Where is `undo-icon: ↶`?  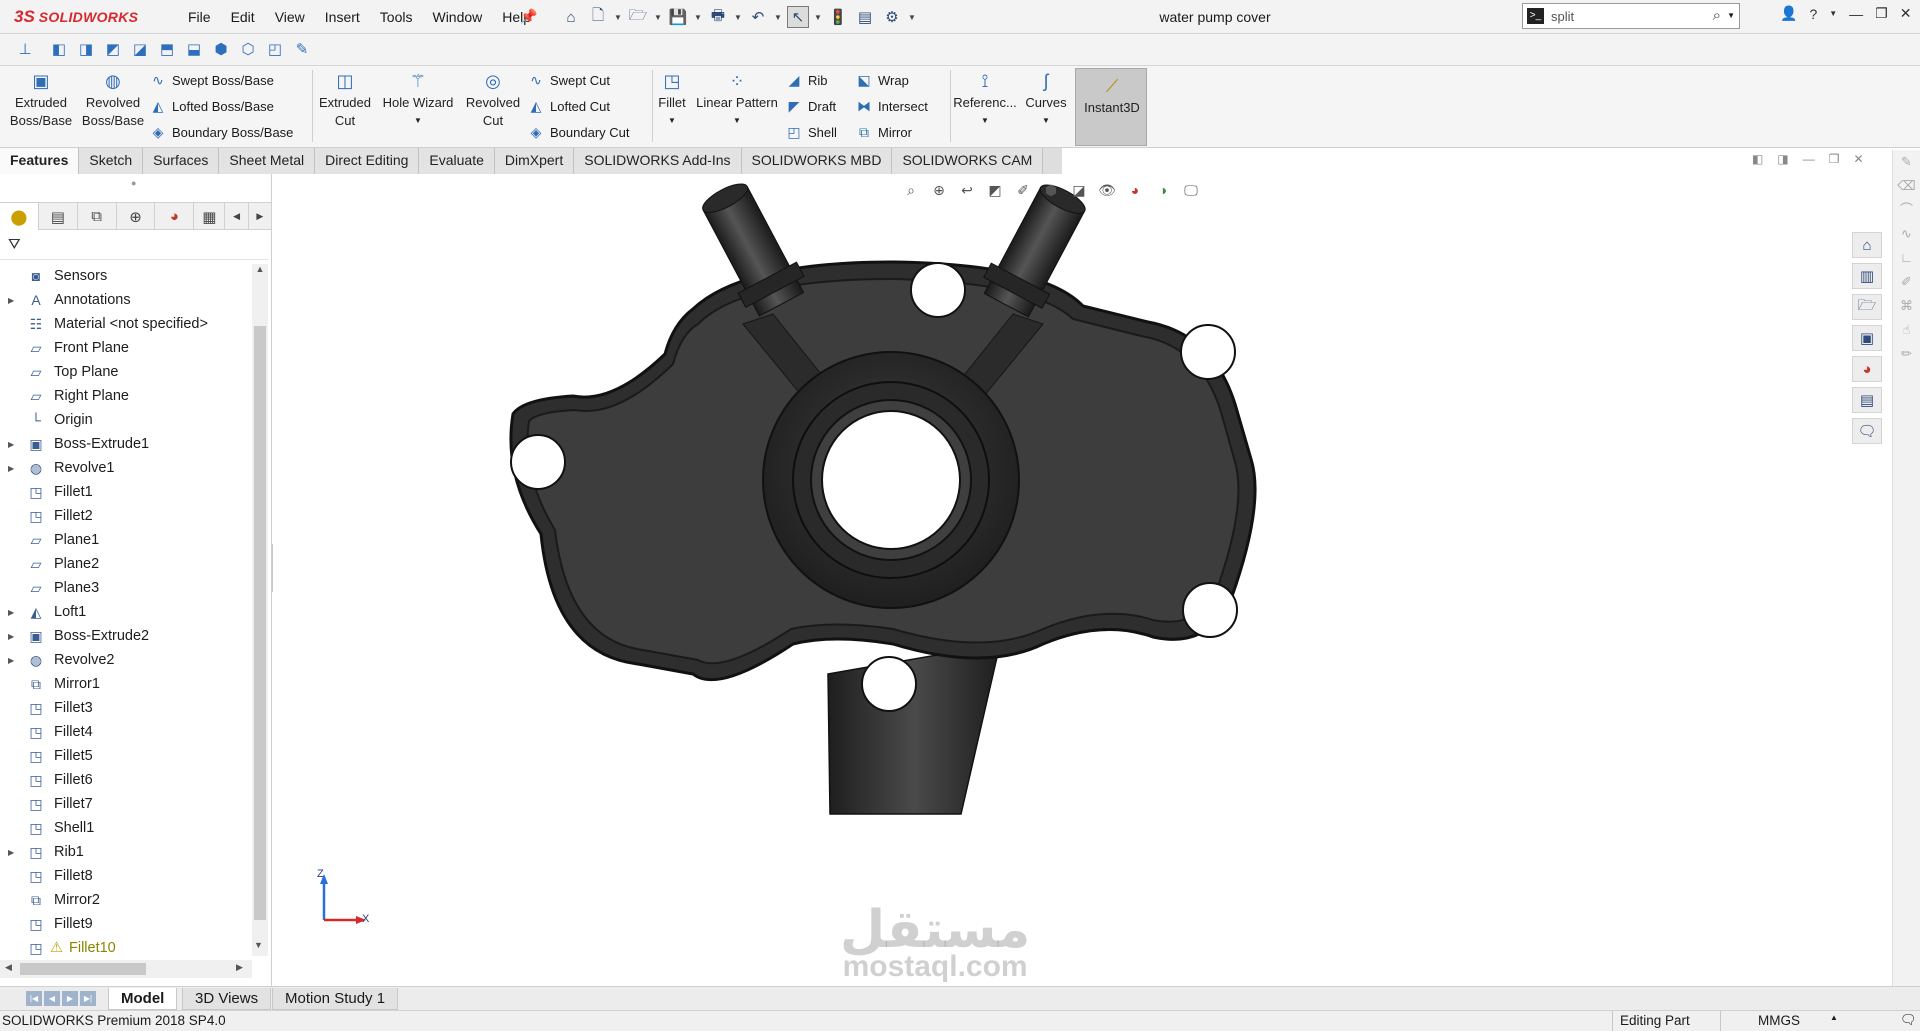 undo-icon: ↶ is located at coordinates (758, 17).